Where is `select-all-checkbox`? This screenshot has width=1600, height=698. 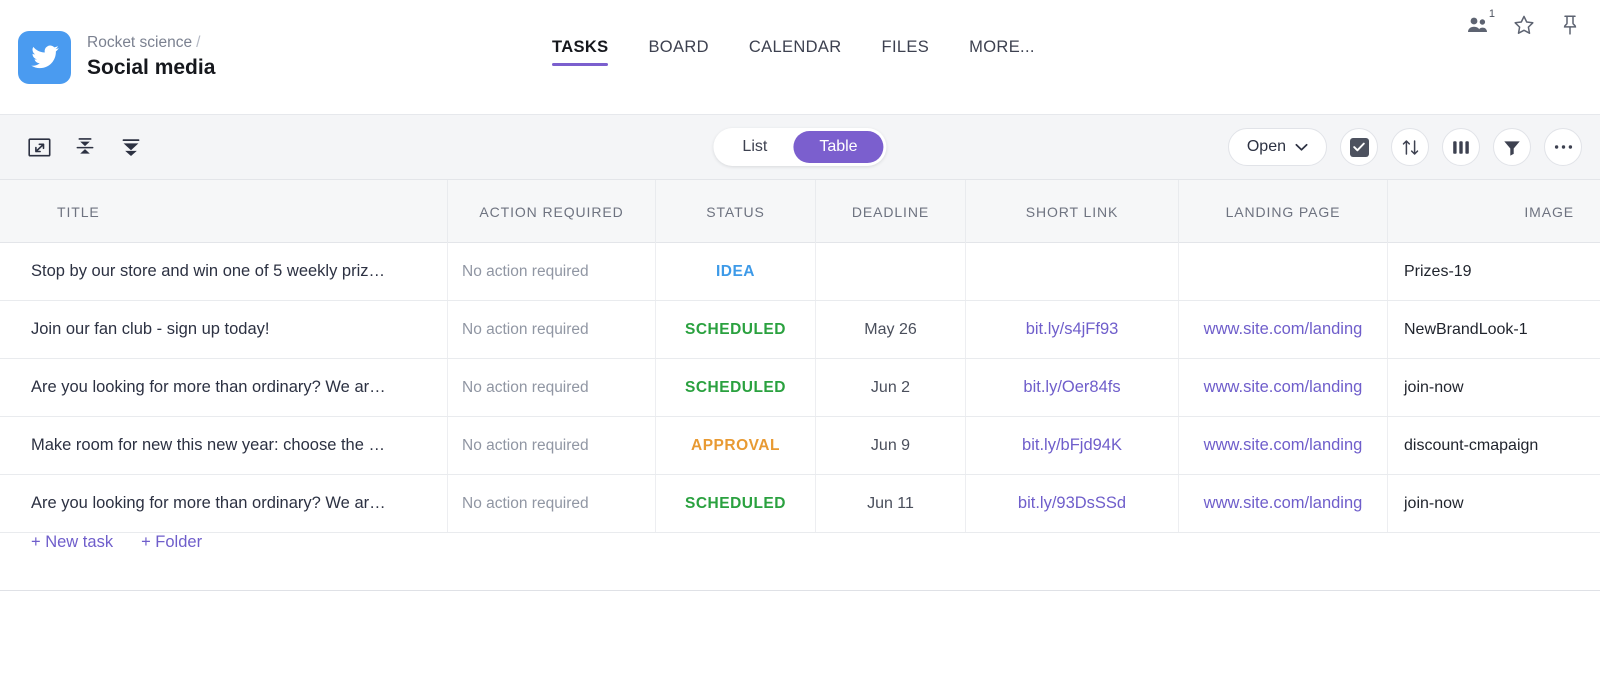 select-all-checkbox is located at coordinates (1359, 147).